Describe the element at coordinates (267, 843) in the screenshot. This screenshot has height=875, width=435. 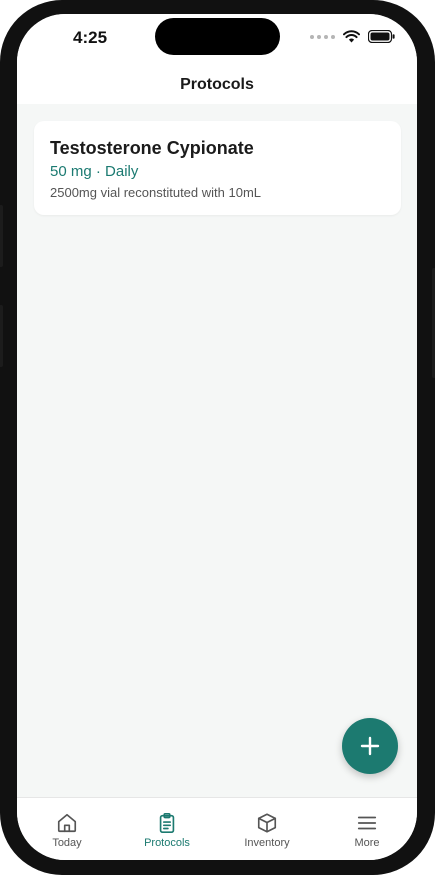
I see `tab-inventory-label: Inventory` at that location.